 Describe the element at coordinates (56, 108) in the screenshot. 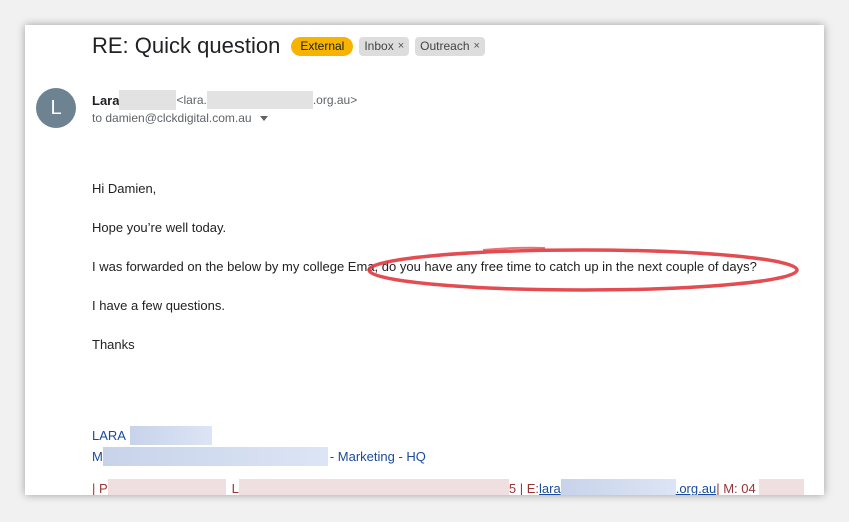

I see `sender-avatar: L` at that location.